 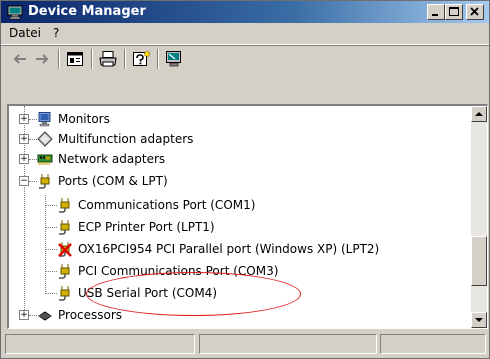 What do you see at coordinates (167, 205) in the screenshot?
I see `tree-item-label: Communications Port (COM1)` at bounding box center [167, 205].